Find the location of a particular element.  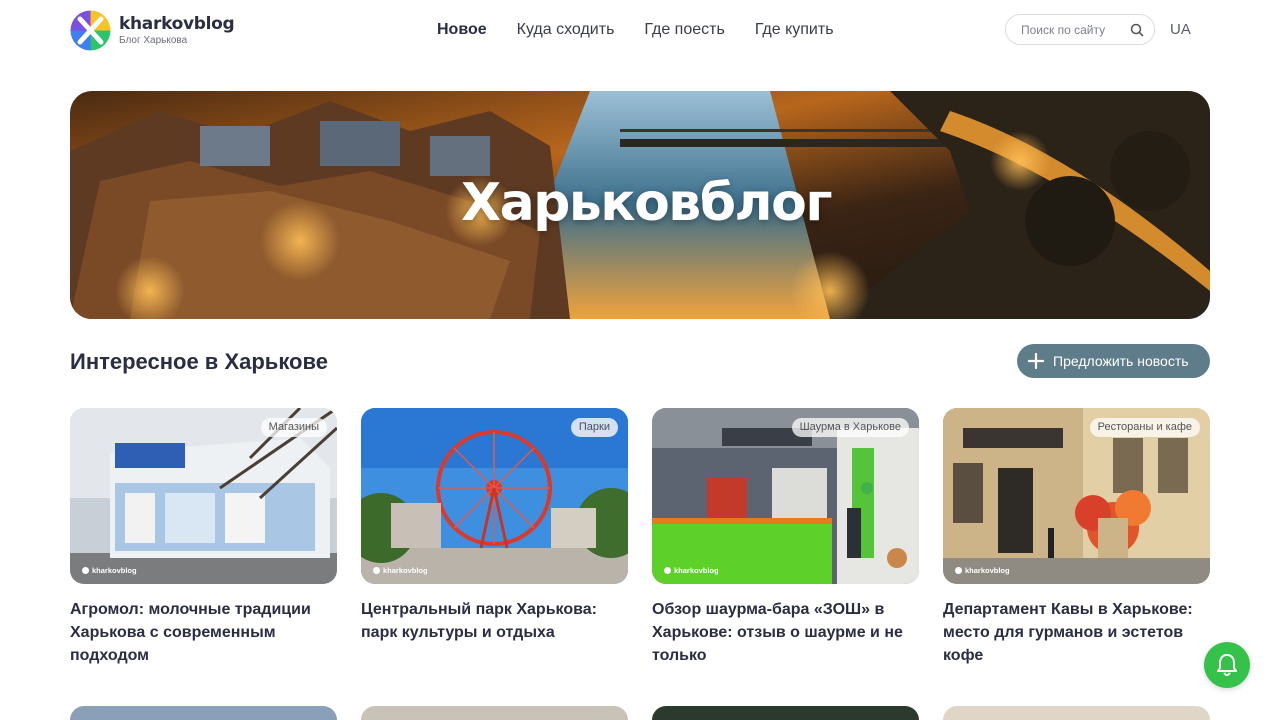

article-image: Шаурма в Харькове kharkovblog is located at coordinates (785, 496).